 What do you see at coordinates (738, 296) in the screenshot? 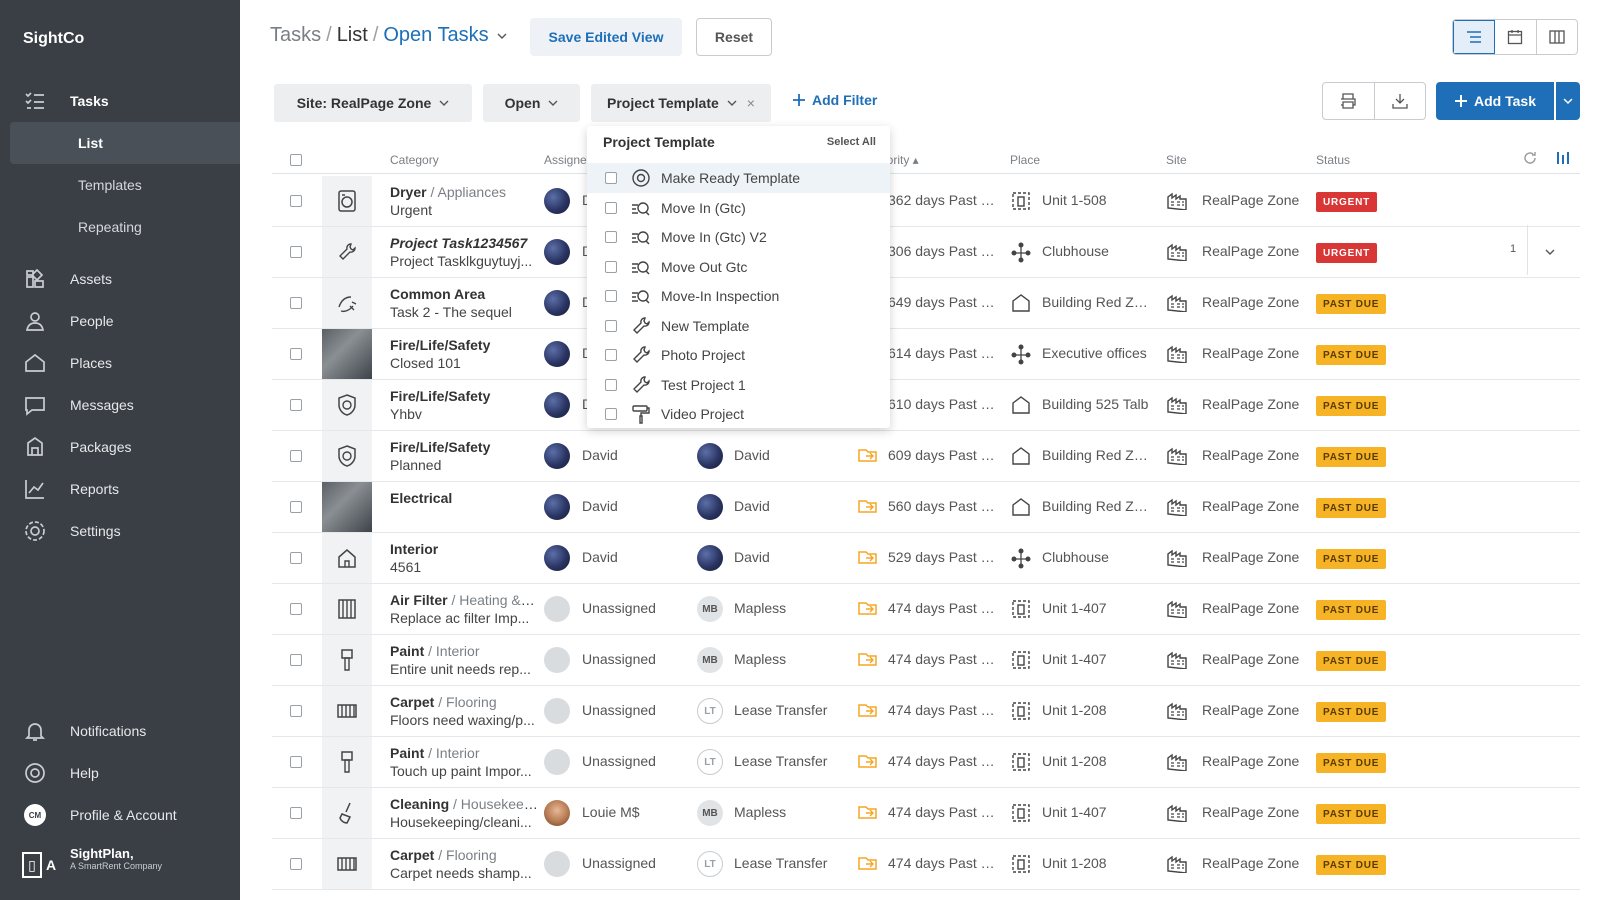
I see `dropdown-option: Move-In Inspection` at bounding box center [738, 296].